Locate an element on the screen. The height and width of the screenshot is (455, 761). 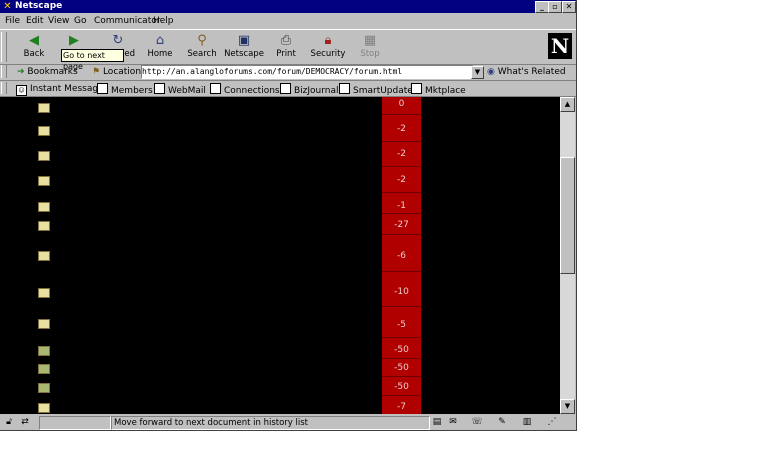
menu-file: File is located at coordinates (12, 21).